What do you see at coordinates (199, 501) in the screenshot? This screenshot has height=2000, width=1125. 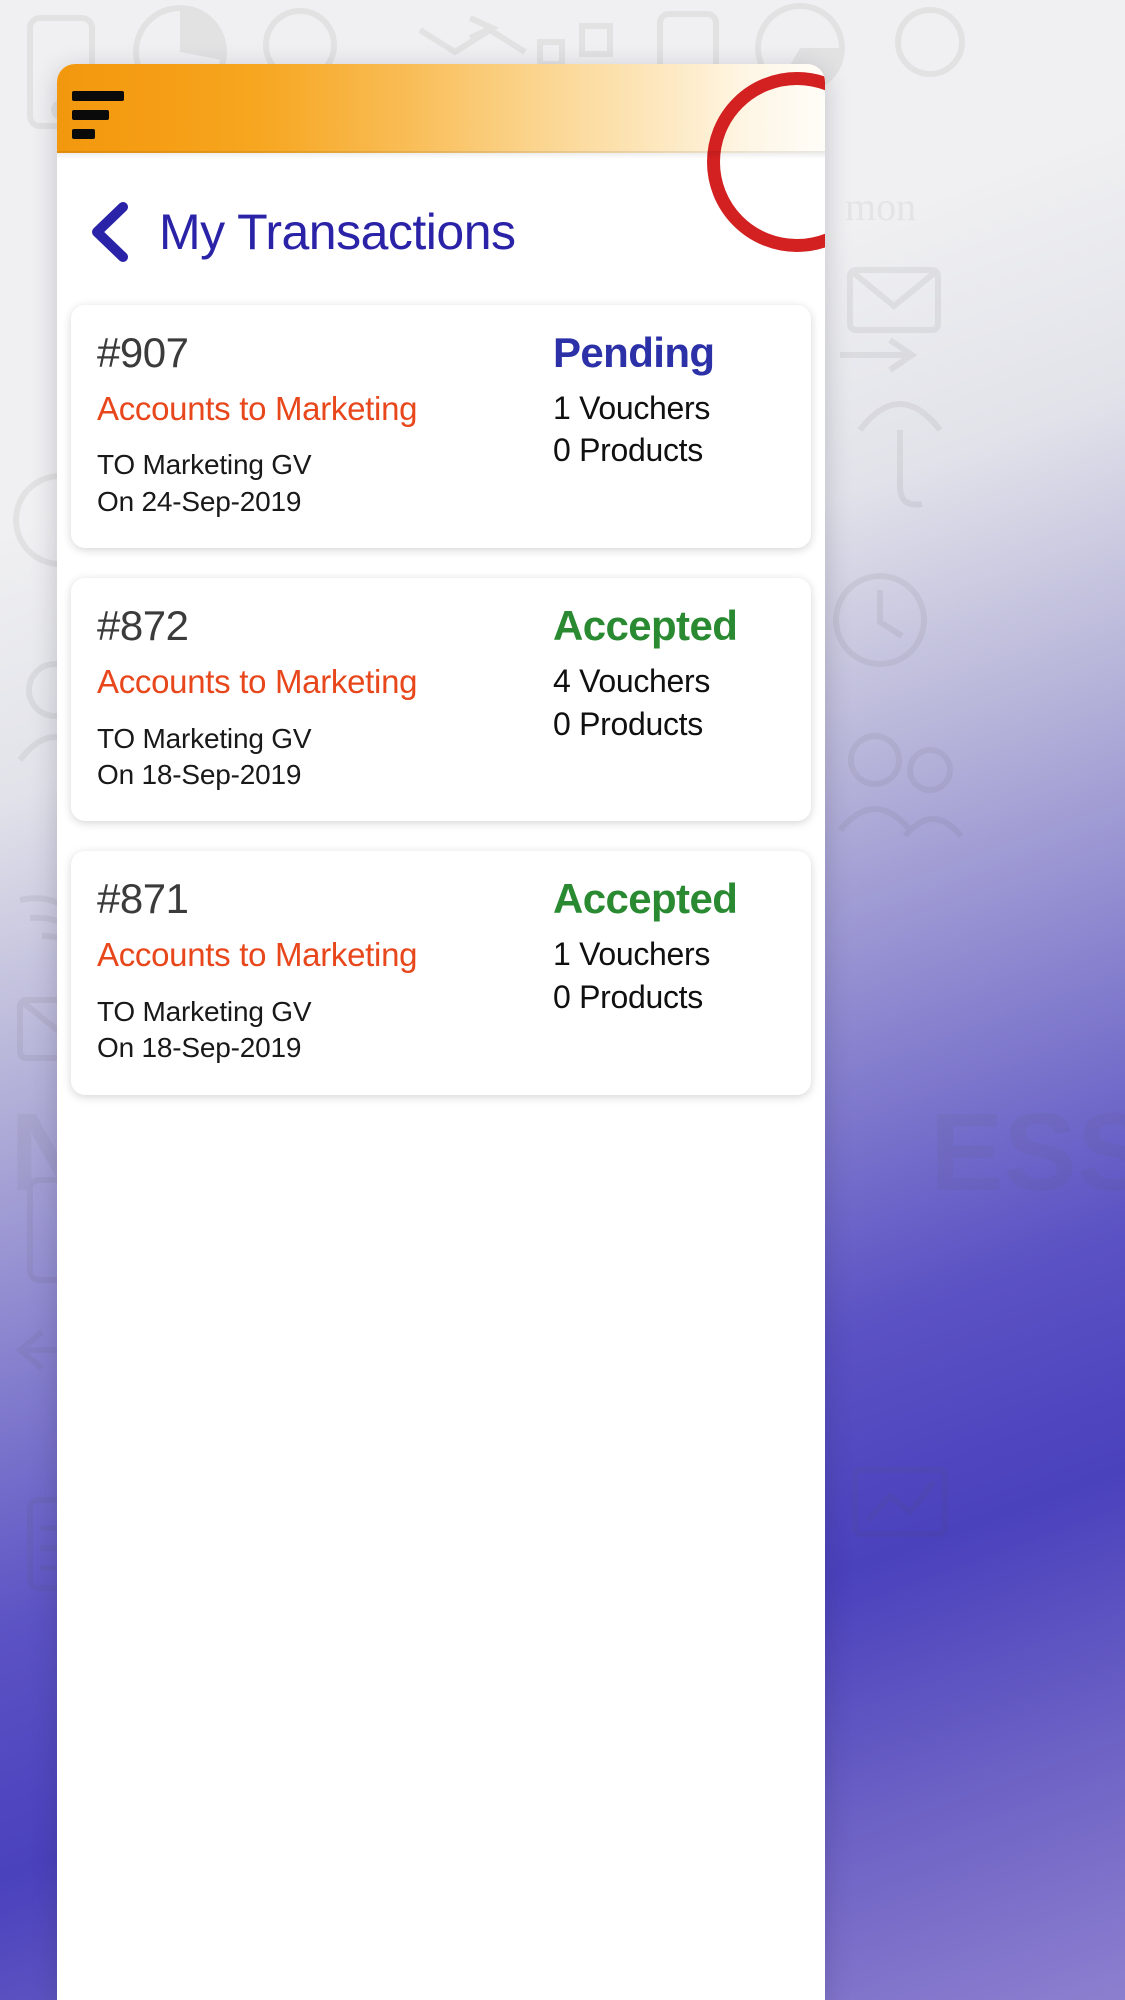 I see `transaction-date: On 24-Sep-2019` at bounding box center [199, 501].